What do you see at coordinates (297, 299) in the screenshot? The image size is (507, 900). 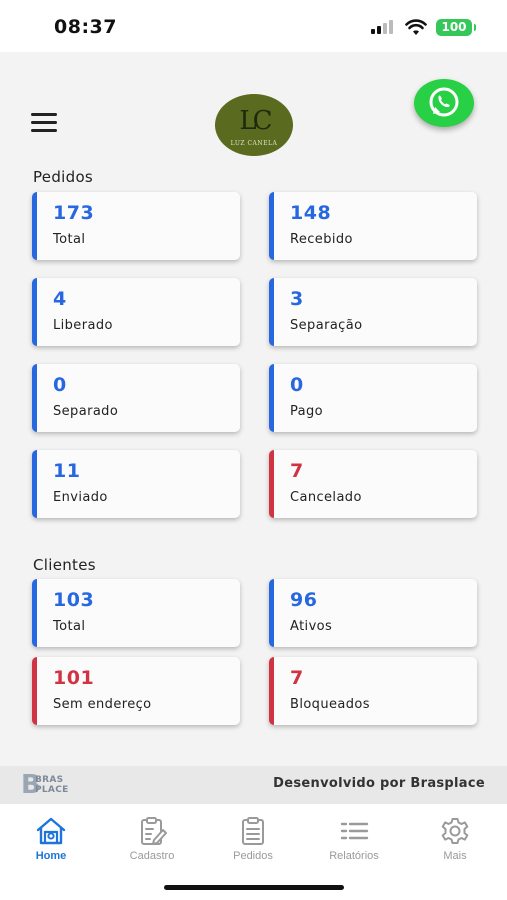 I see `card-value: 3` at bounding box center [297, 299].